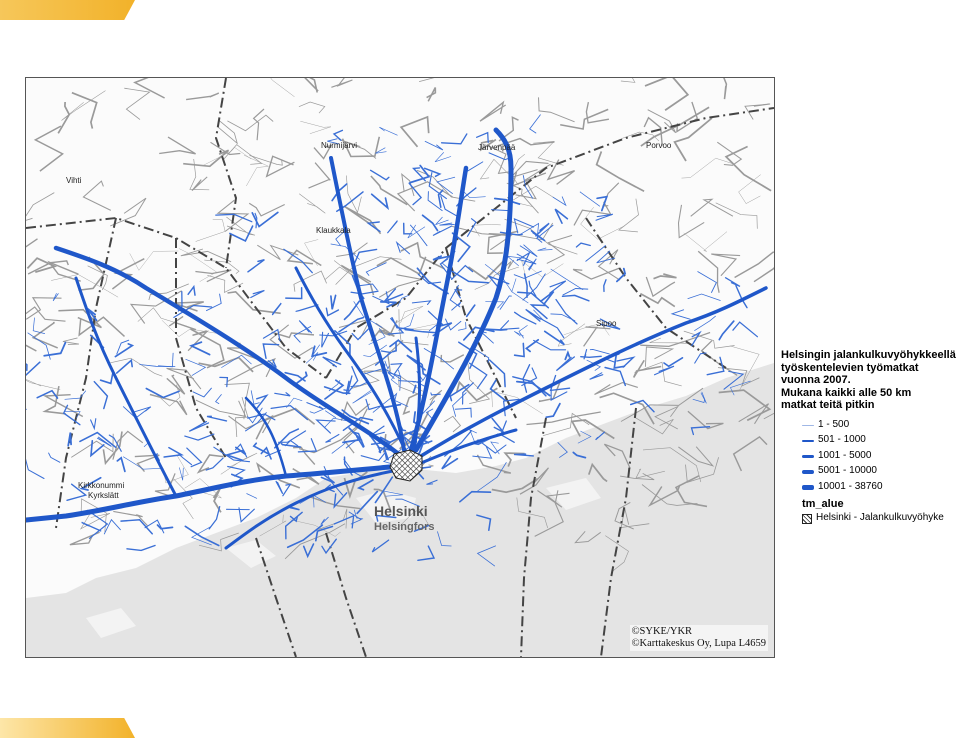  I want to click on legend-entry-label: 5001 - 10000, so click(847, 470).